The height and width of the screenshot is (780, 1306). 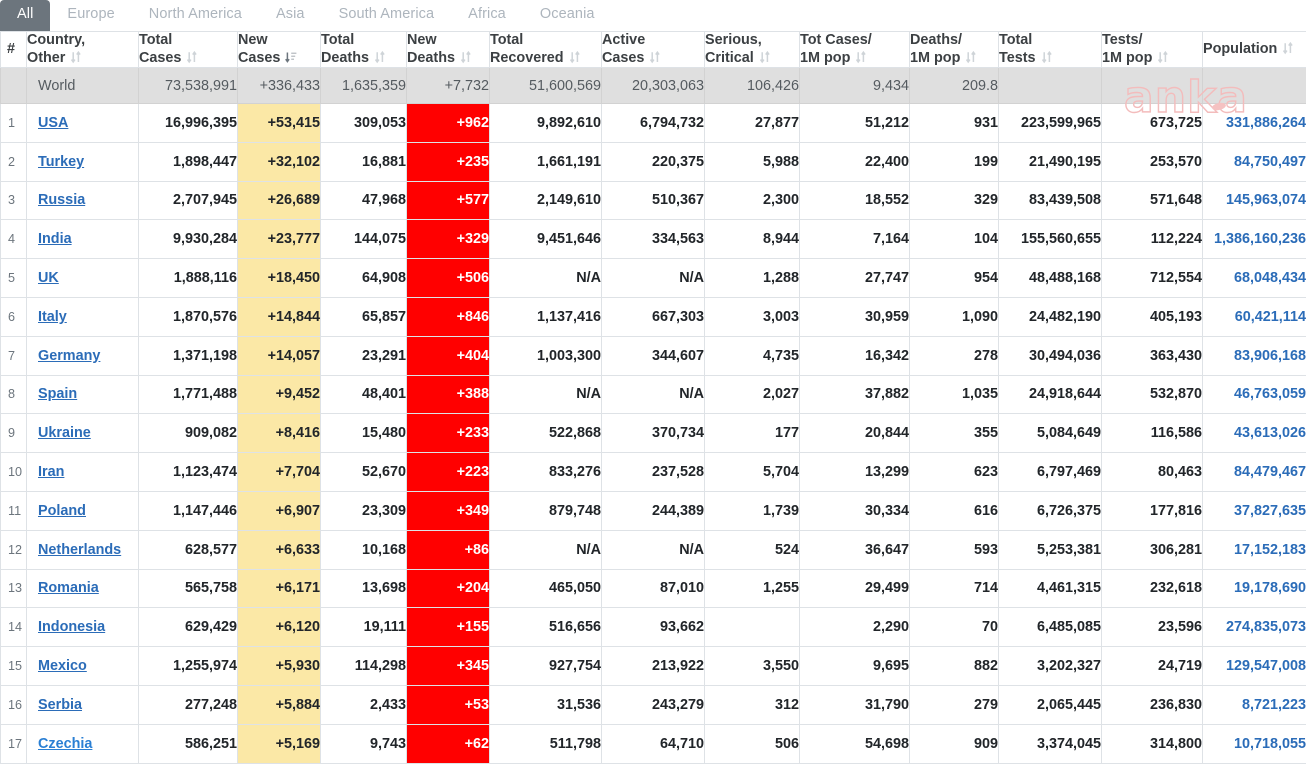 I want to click on column-header-deaths_per_m: Deaths/1M pop, so click(x=954, y=49).